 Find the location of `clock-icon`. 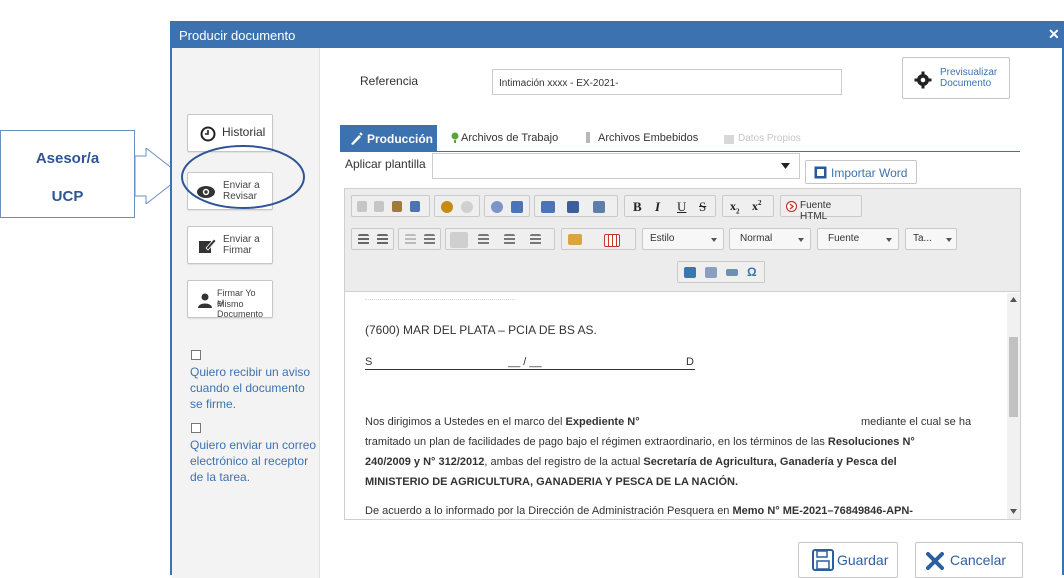

clock-icon is located at coordinates (208, 134).